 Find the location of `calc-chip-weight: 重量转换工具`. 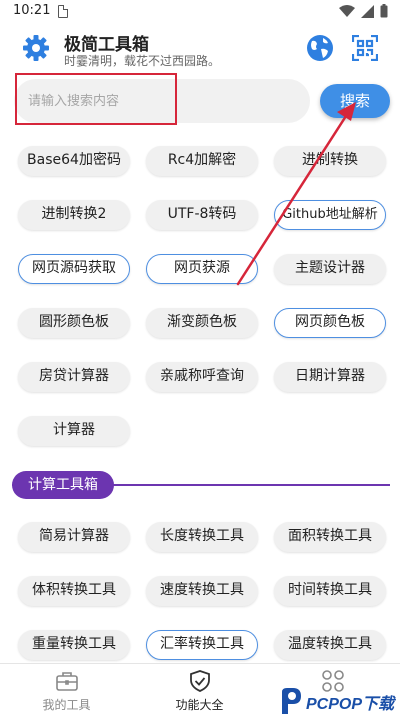

calc-chip-weight: 重量转换工具 is located at coordinates (74, 645).